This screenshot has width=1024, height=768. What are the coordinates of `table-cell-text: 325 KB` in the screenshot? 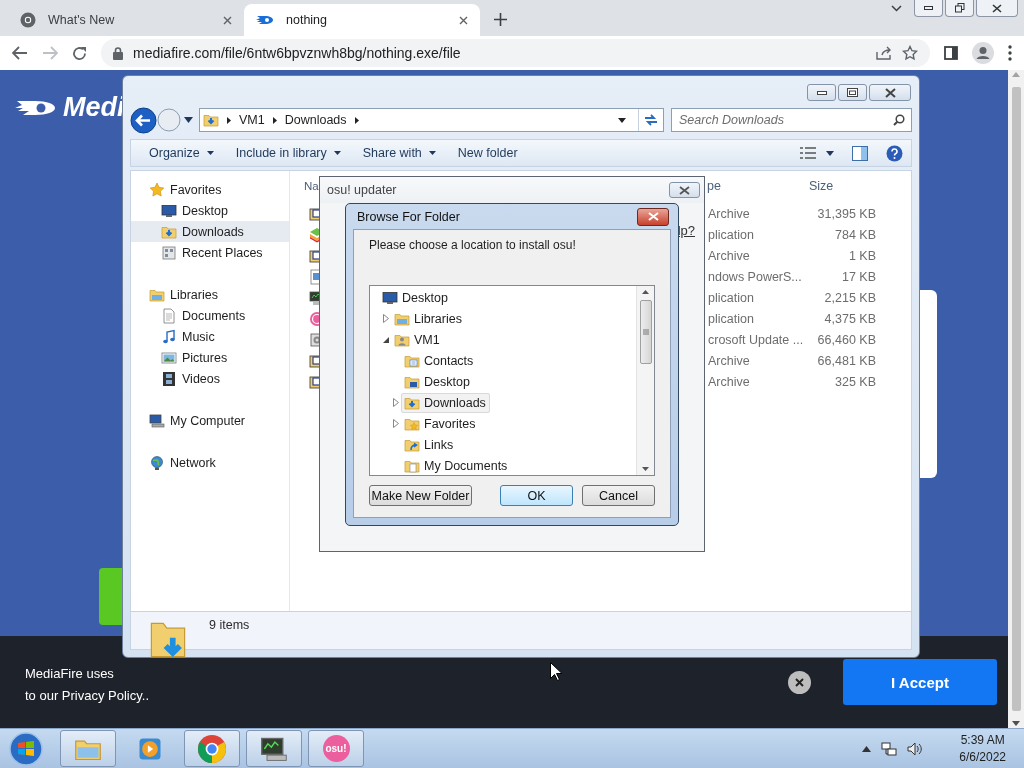 It's located at (855, 381).